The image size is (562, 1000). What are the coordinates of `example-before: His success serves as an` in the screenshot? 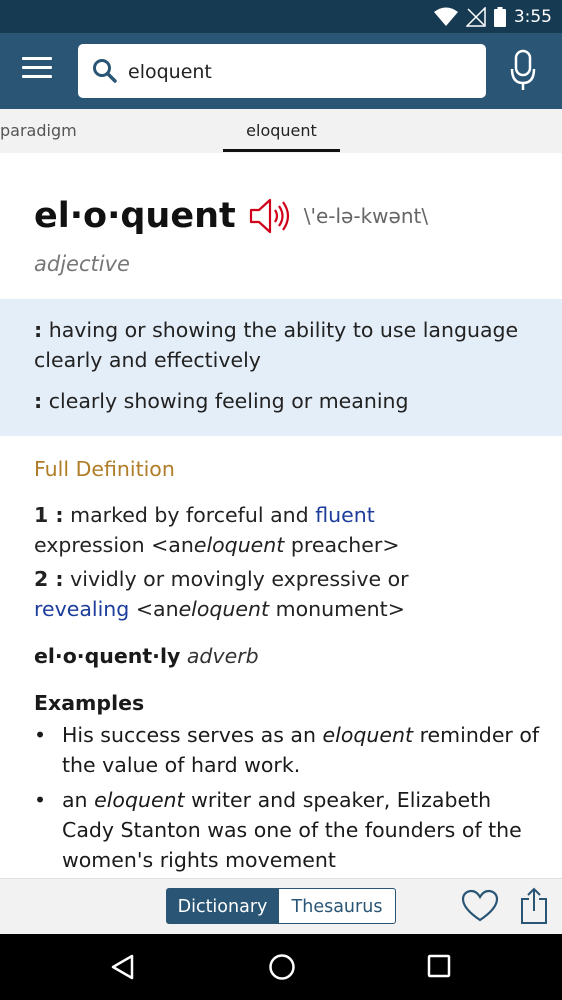 It's located at (189, 735).